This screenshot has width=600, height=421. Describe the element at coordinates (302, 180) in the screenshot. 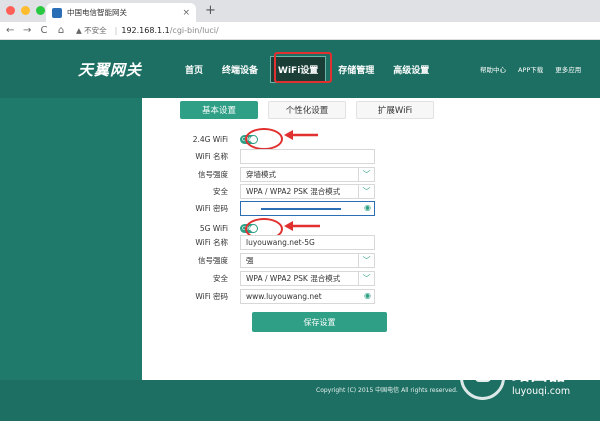

I see `annotation-arrows` at that location.